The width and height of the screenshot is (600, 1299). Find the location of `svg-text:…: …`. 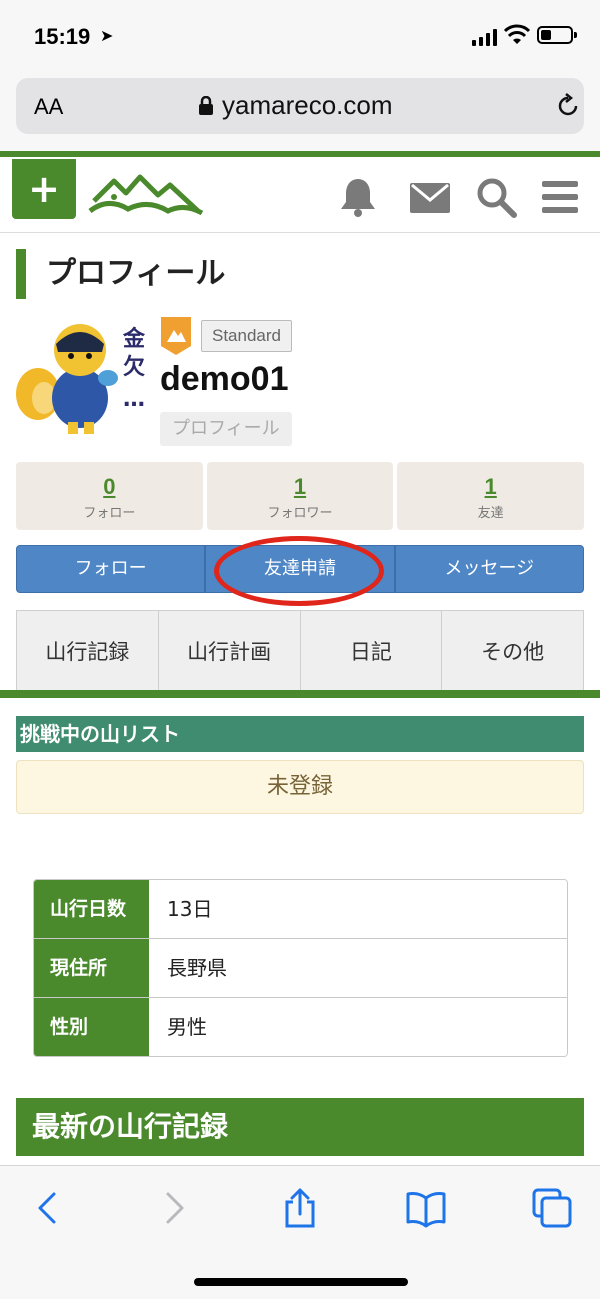

svg-text:…: … is located at coordinates (134, 399).